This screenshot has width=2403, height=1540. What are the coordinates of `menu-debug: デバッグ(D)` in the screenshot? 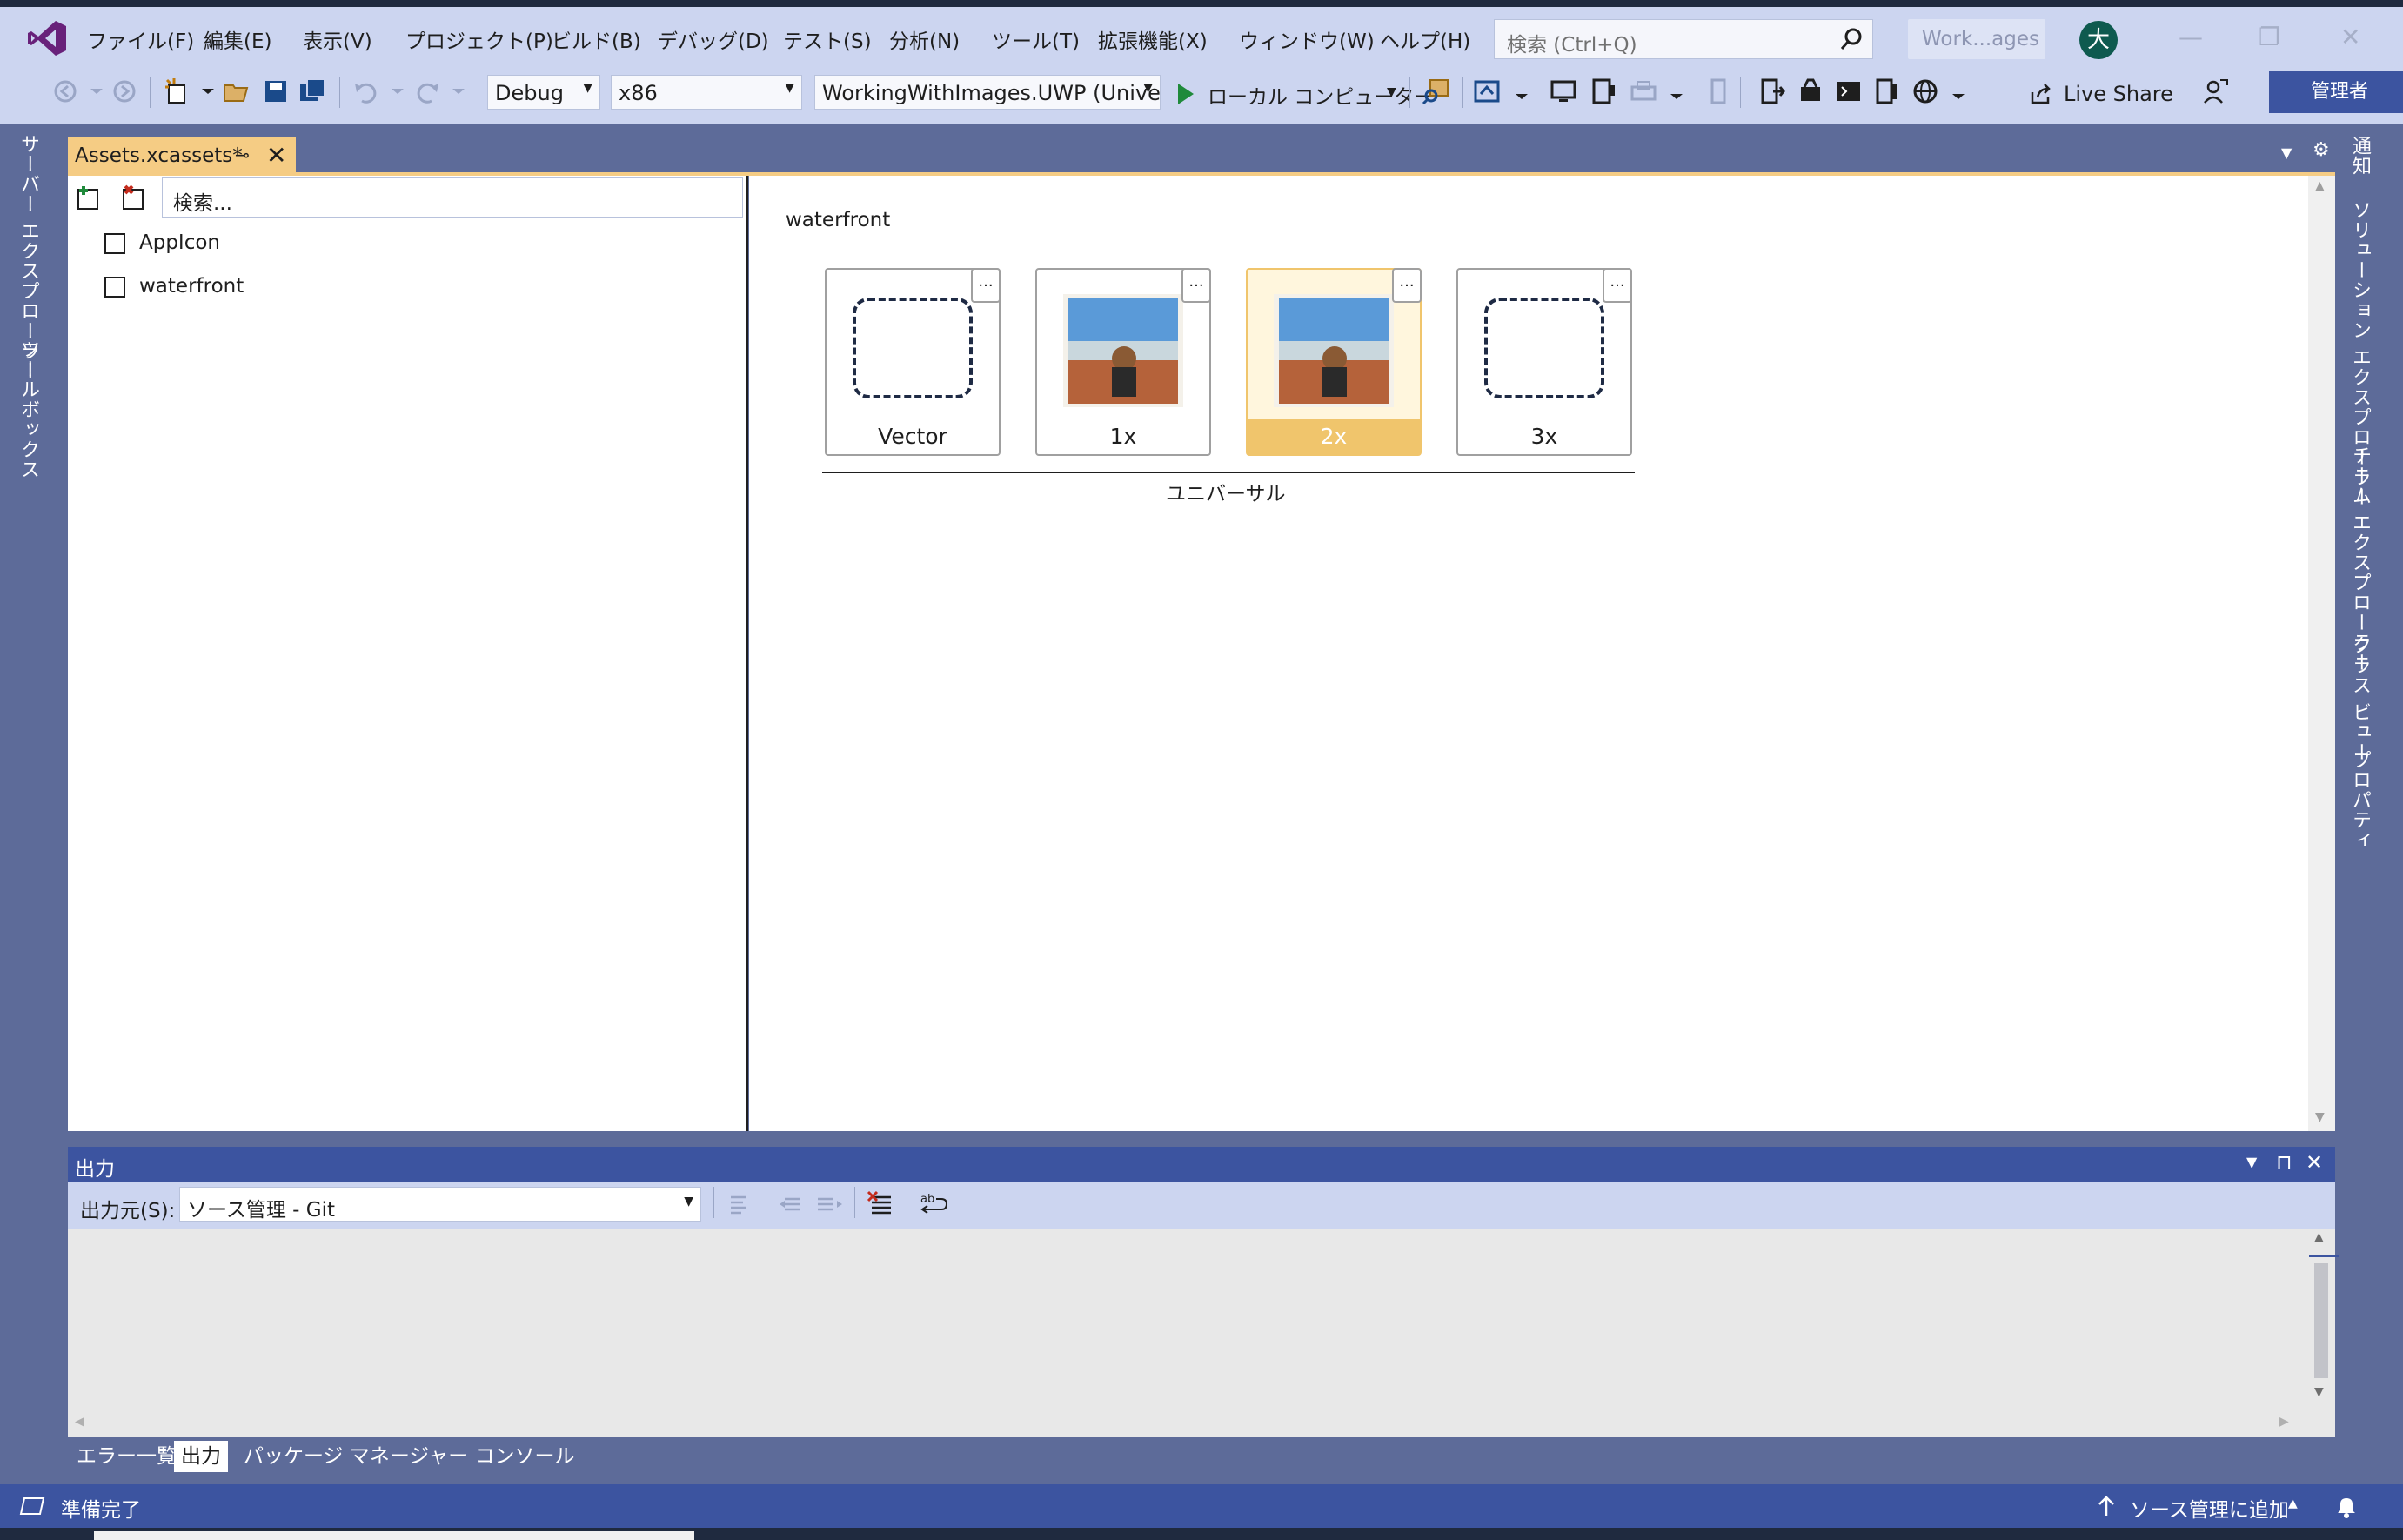 It's located at (713, 39).